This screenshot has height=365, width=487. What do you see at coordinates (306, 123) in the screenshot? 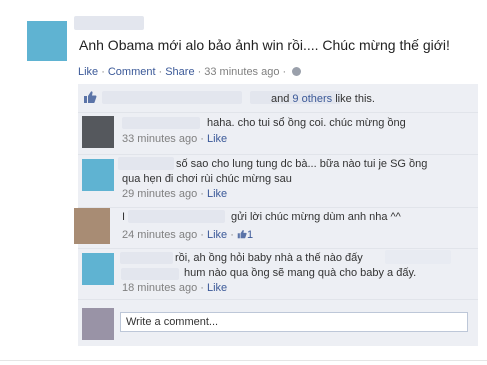
I see `comment-text: haha. cho tui sổ ồng coi. chúc mừng ồng` at bounding box center [306, 123].